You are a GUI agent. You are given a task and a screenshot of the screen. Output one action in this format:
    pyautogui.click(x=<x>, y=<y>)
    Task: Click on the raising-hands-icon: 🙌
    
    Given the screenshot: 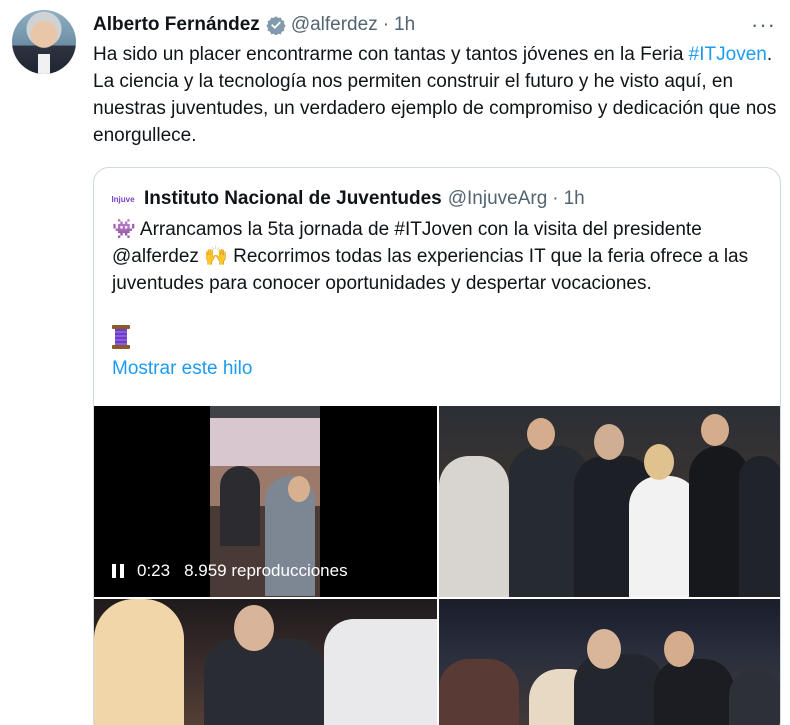 What is the action you would take?
    pyautogui.click(x=216, y=256)
    